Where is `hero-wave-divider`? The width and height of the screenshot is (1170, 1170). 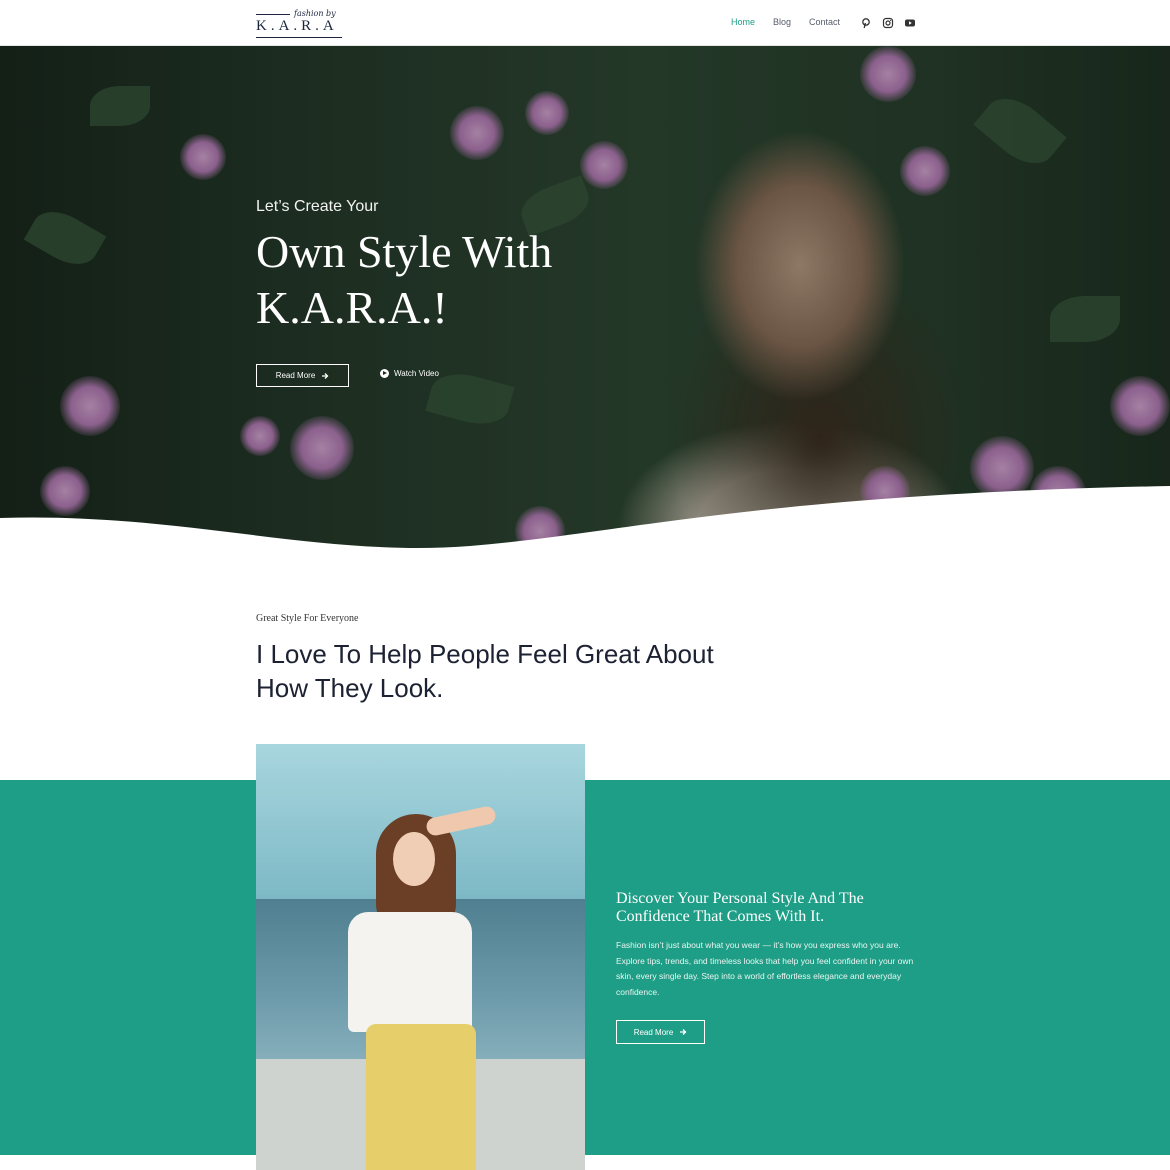
hero-wave-divider is located at coordinates (585, 526).